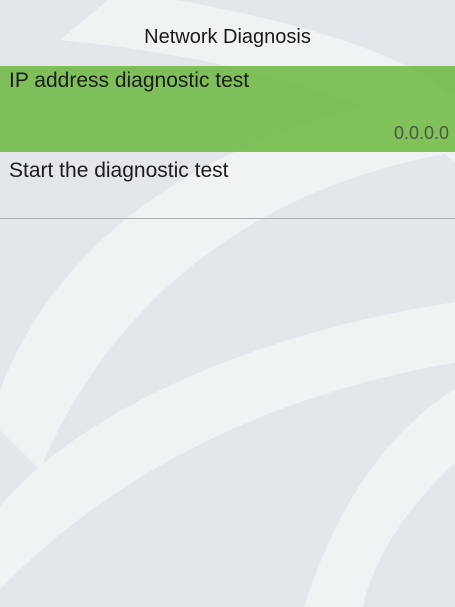 Image resolution: width=455 pixels, height=607 pixels. I want to click on menu-item-ip-address-diagnostic-test: IP address diagnostic test 0.0.0.0, so click(227, 109).